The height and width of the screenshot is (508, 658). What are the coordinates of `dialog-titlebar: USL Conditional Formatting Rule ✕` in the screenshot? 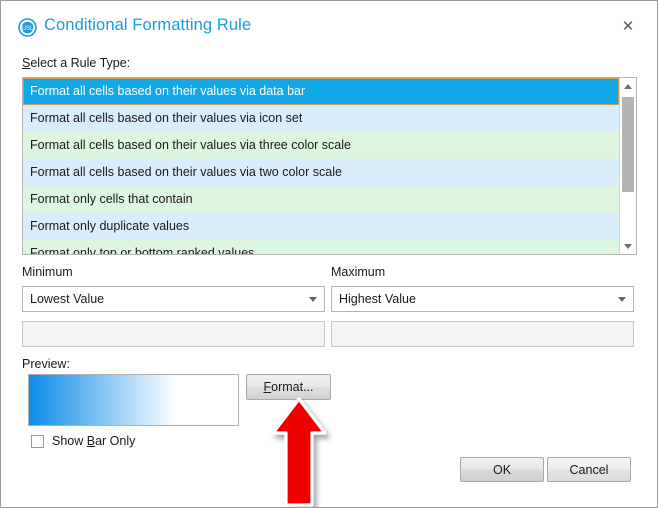 It's located at (329, 24).